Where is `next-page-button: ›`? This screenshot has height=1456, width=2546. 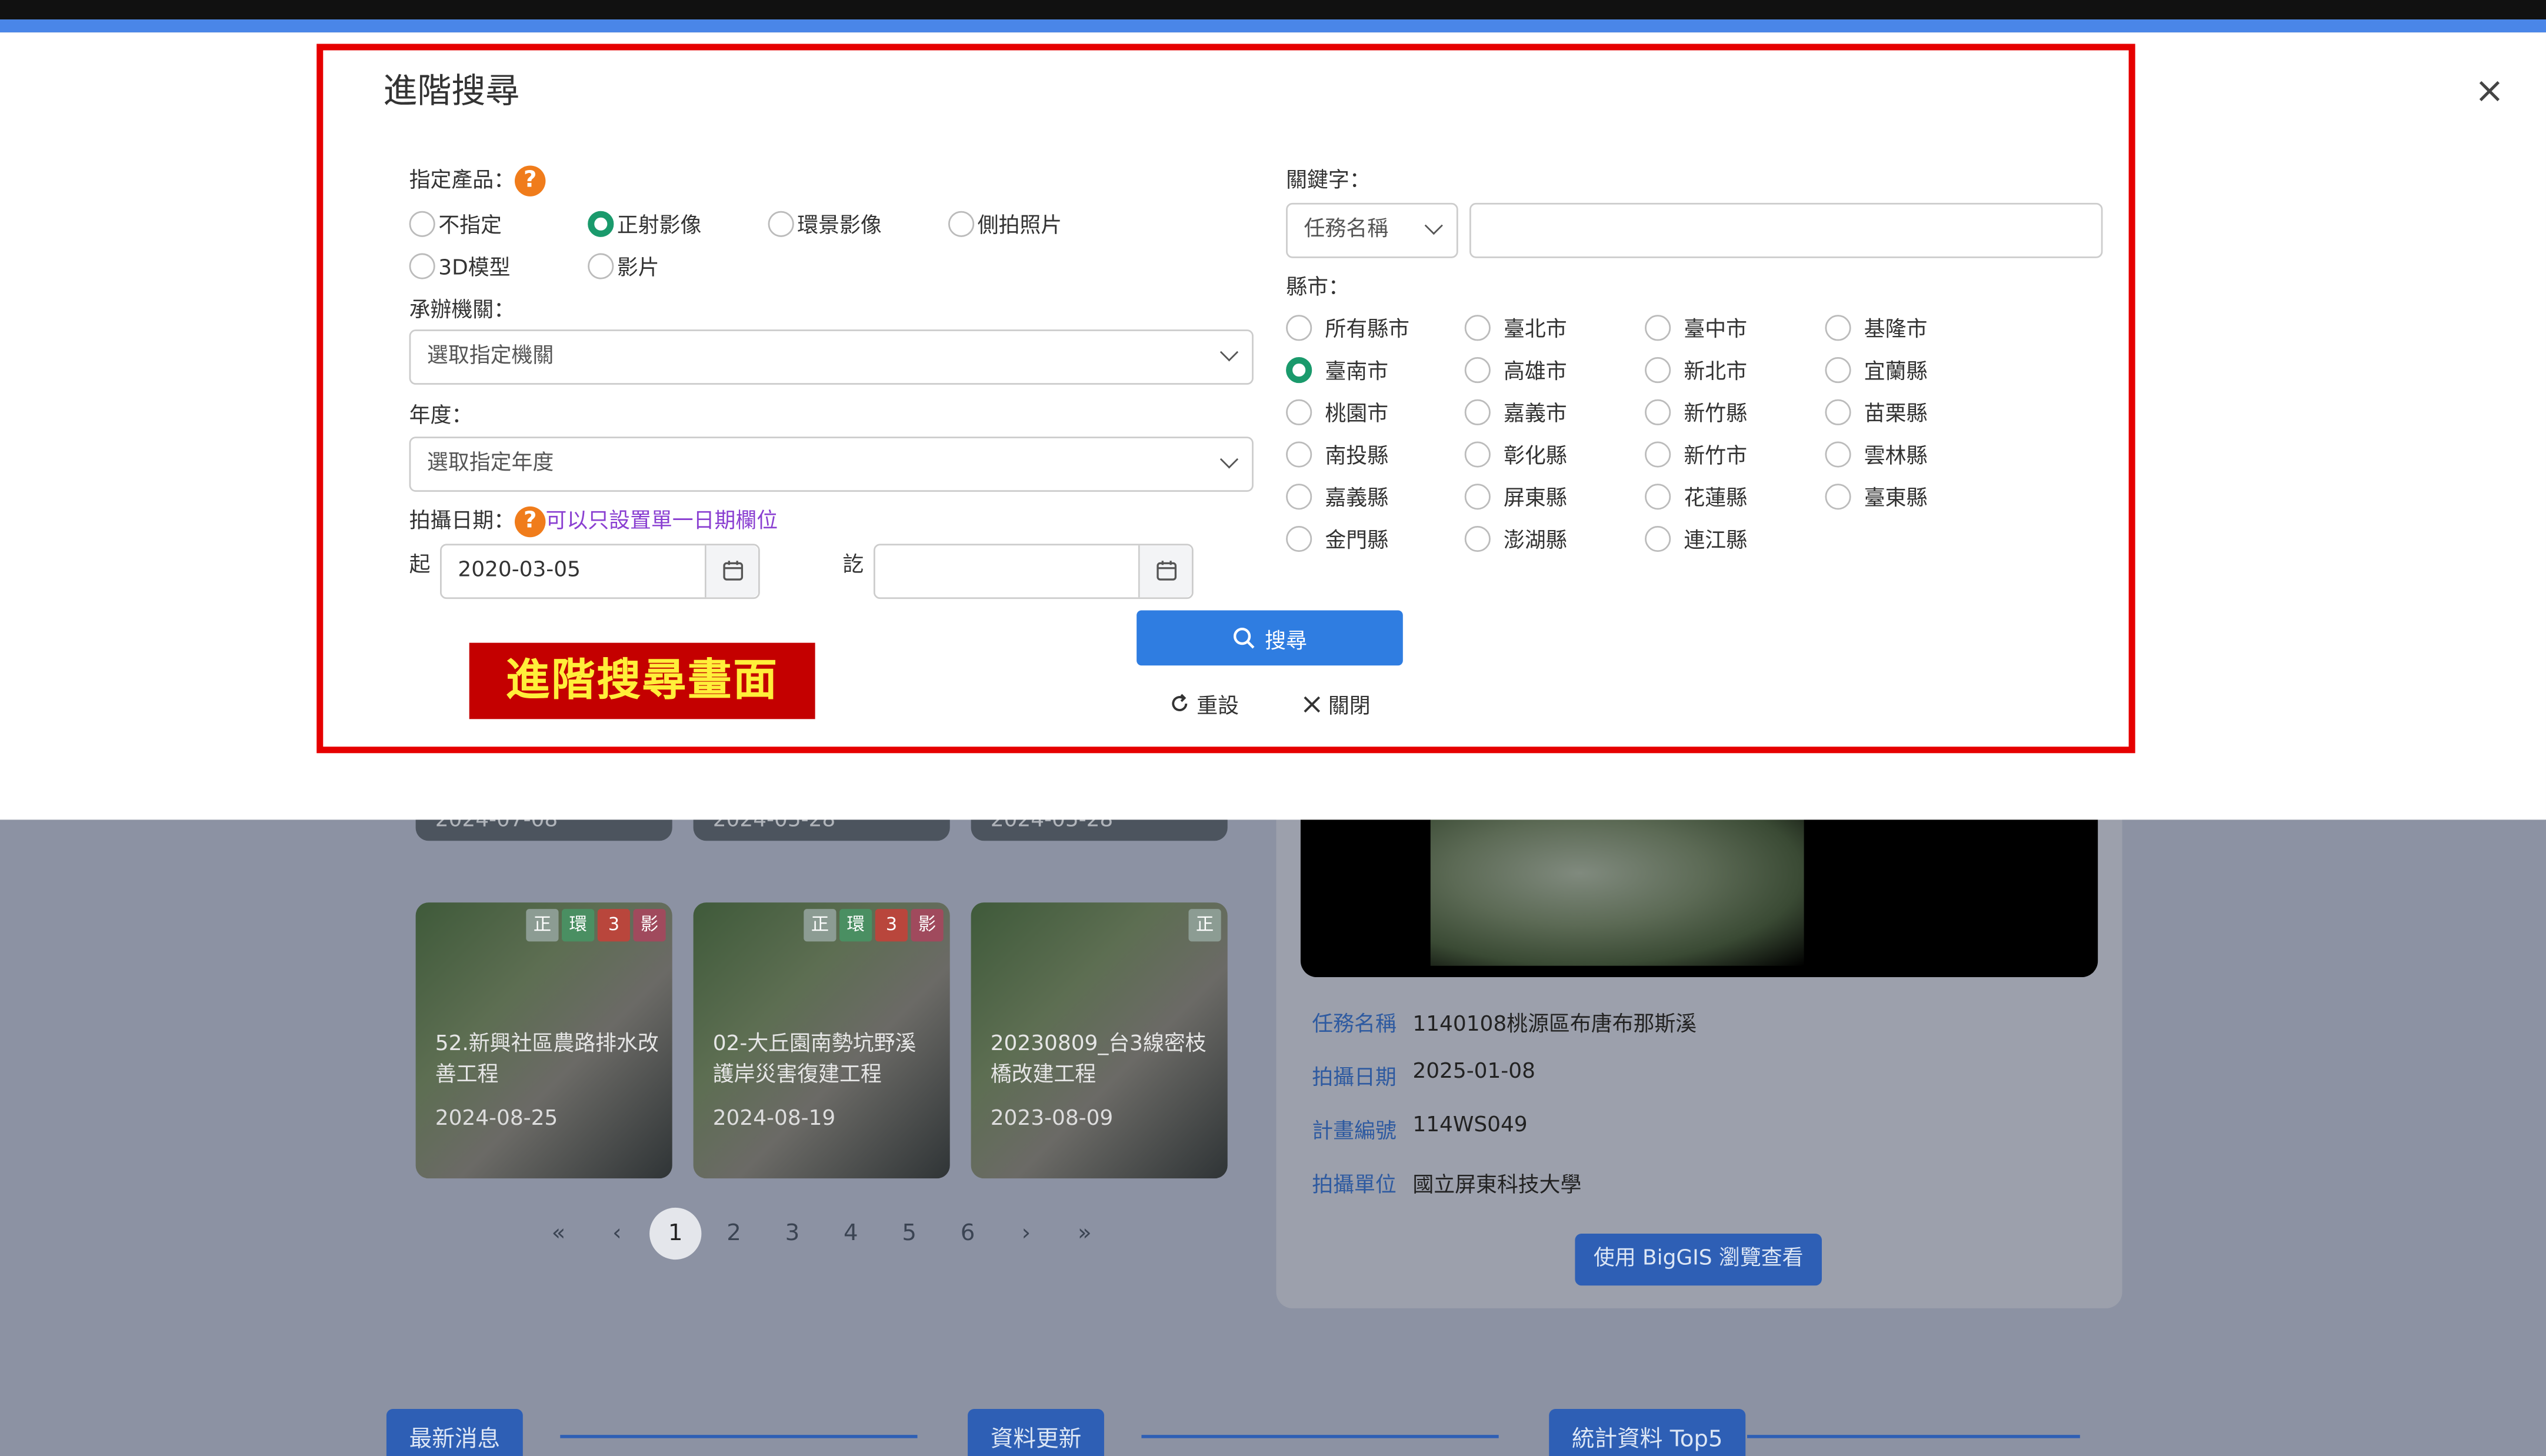
next-page-button: › is located at coordinates (1026, 1234).